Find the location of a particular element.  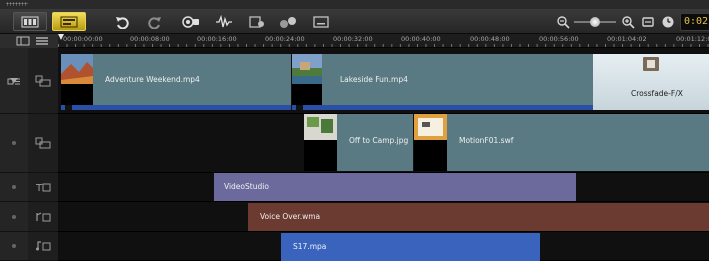

clip-label: Adventure Weekend.mp4 is located at coordinates (152, 79).